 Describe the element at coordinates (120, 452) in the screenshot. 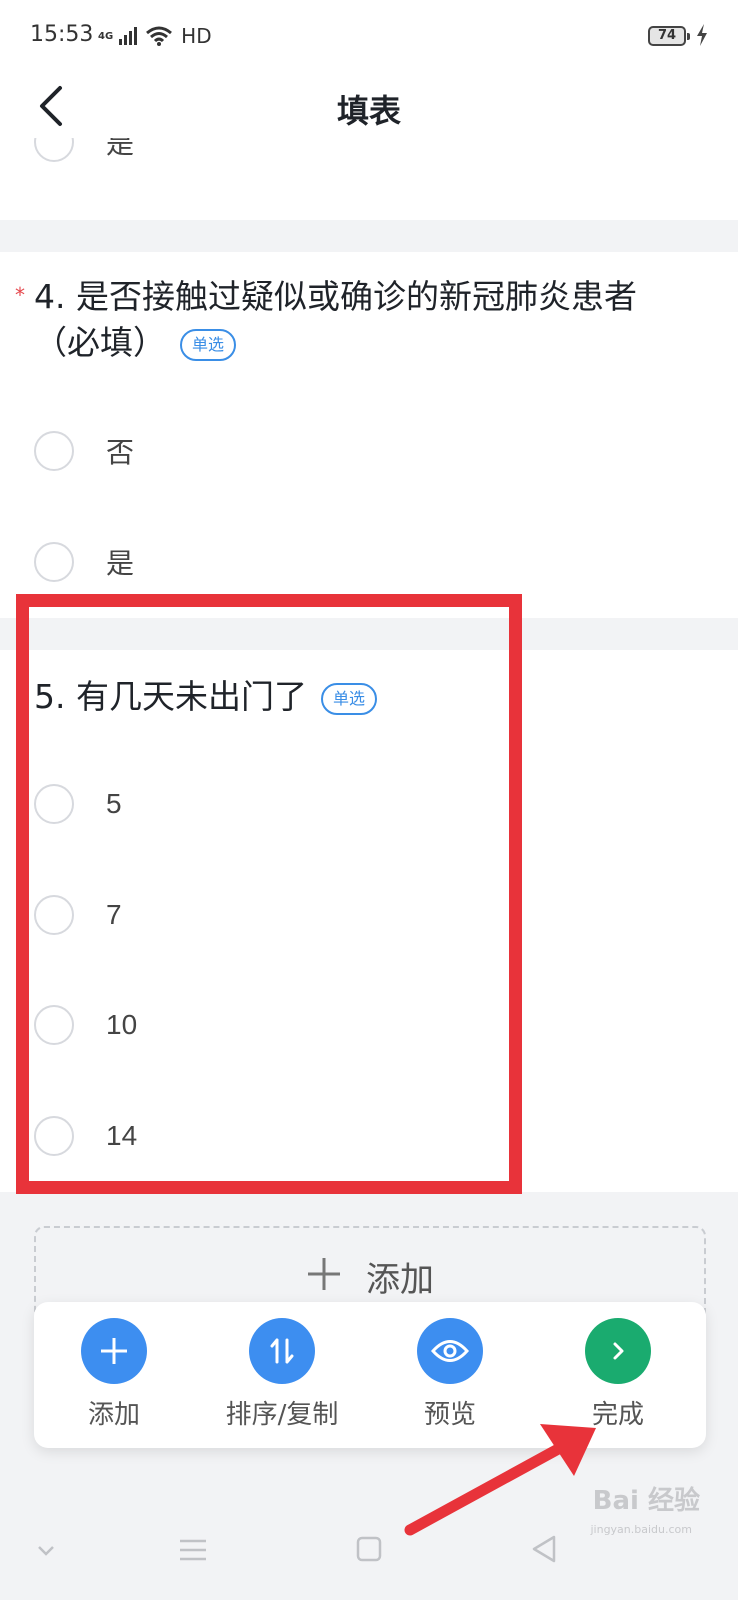

I see `option-label: 否` at that location.